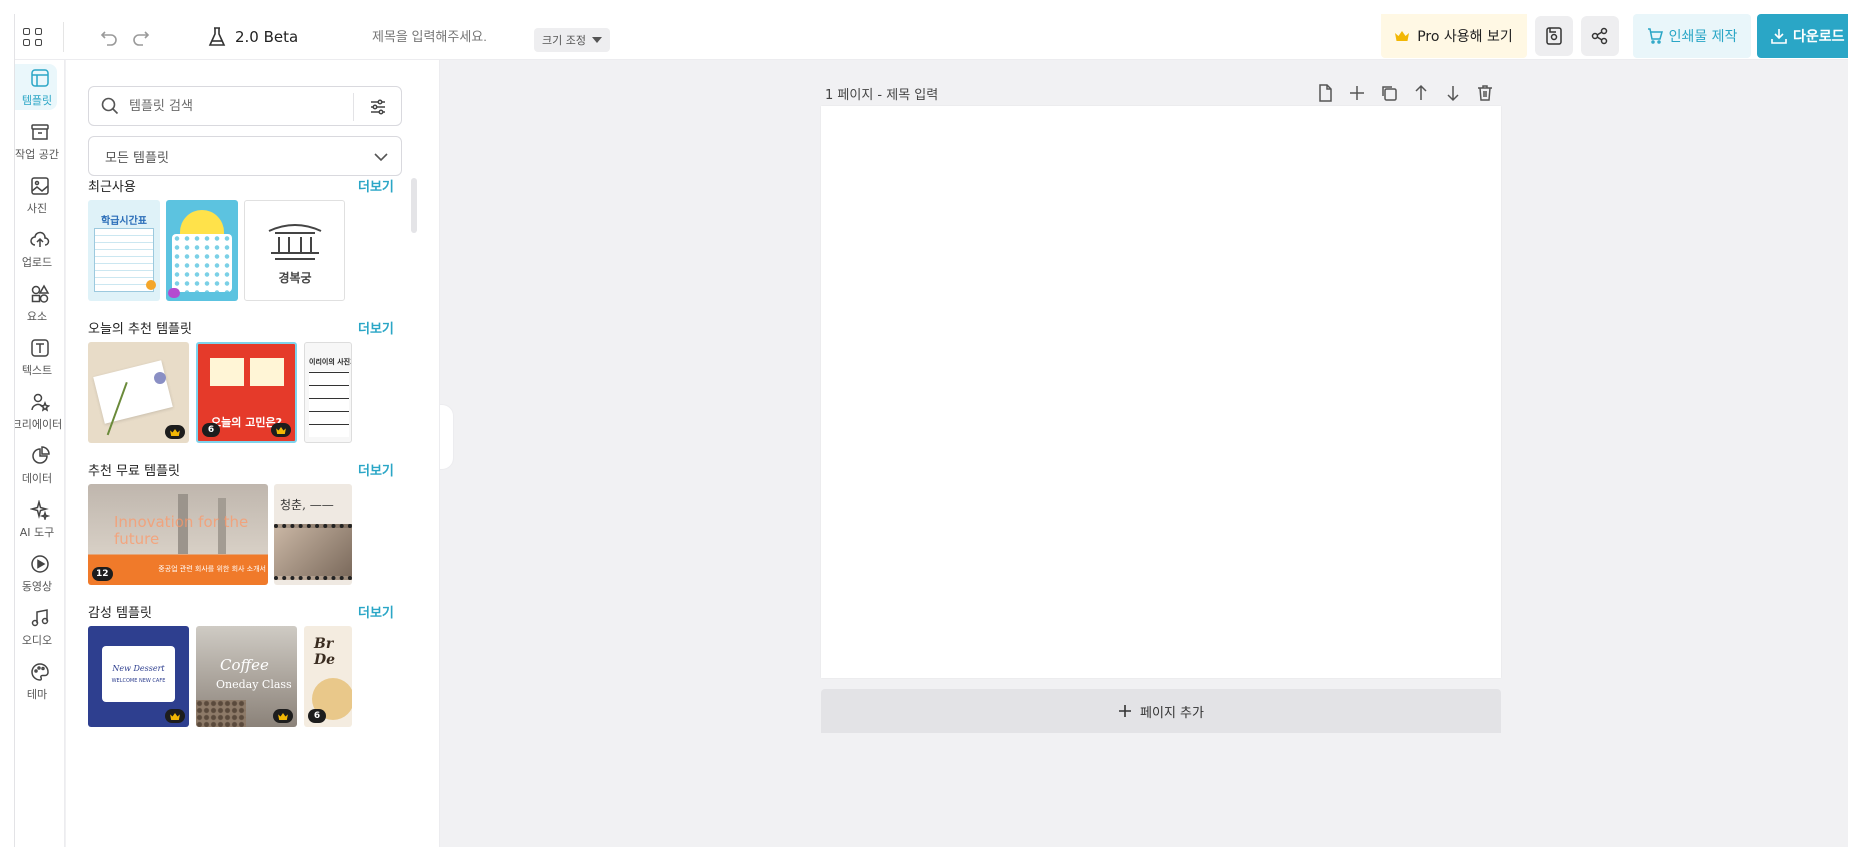 This screenshot has height=861, width=1861. I want to click on thumb-title: 학급시간표, so click(124, 221).